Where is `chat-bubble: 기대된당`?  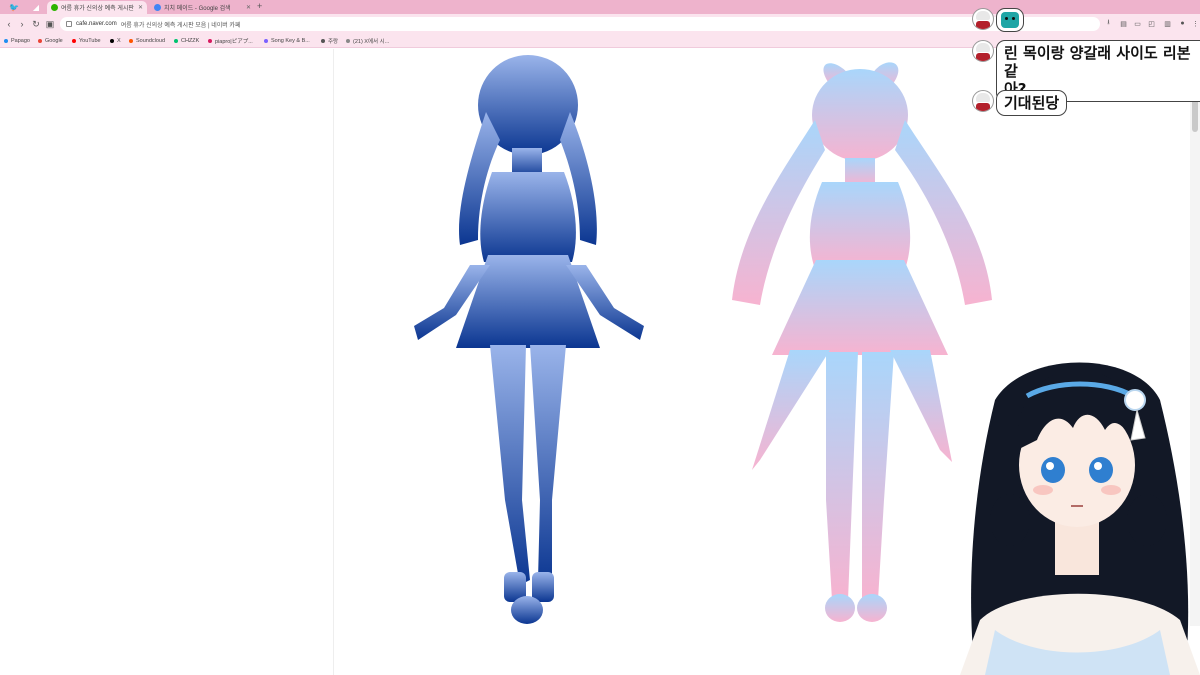
chat-bubble: 기대된당 is located at coordinates (1032, 103).